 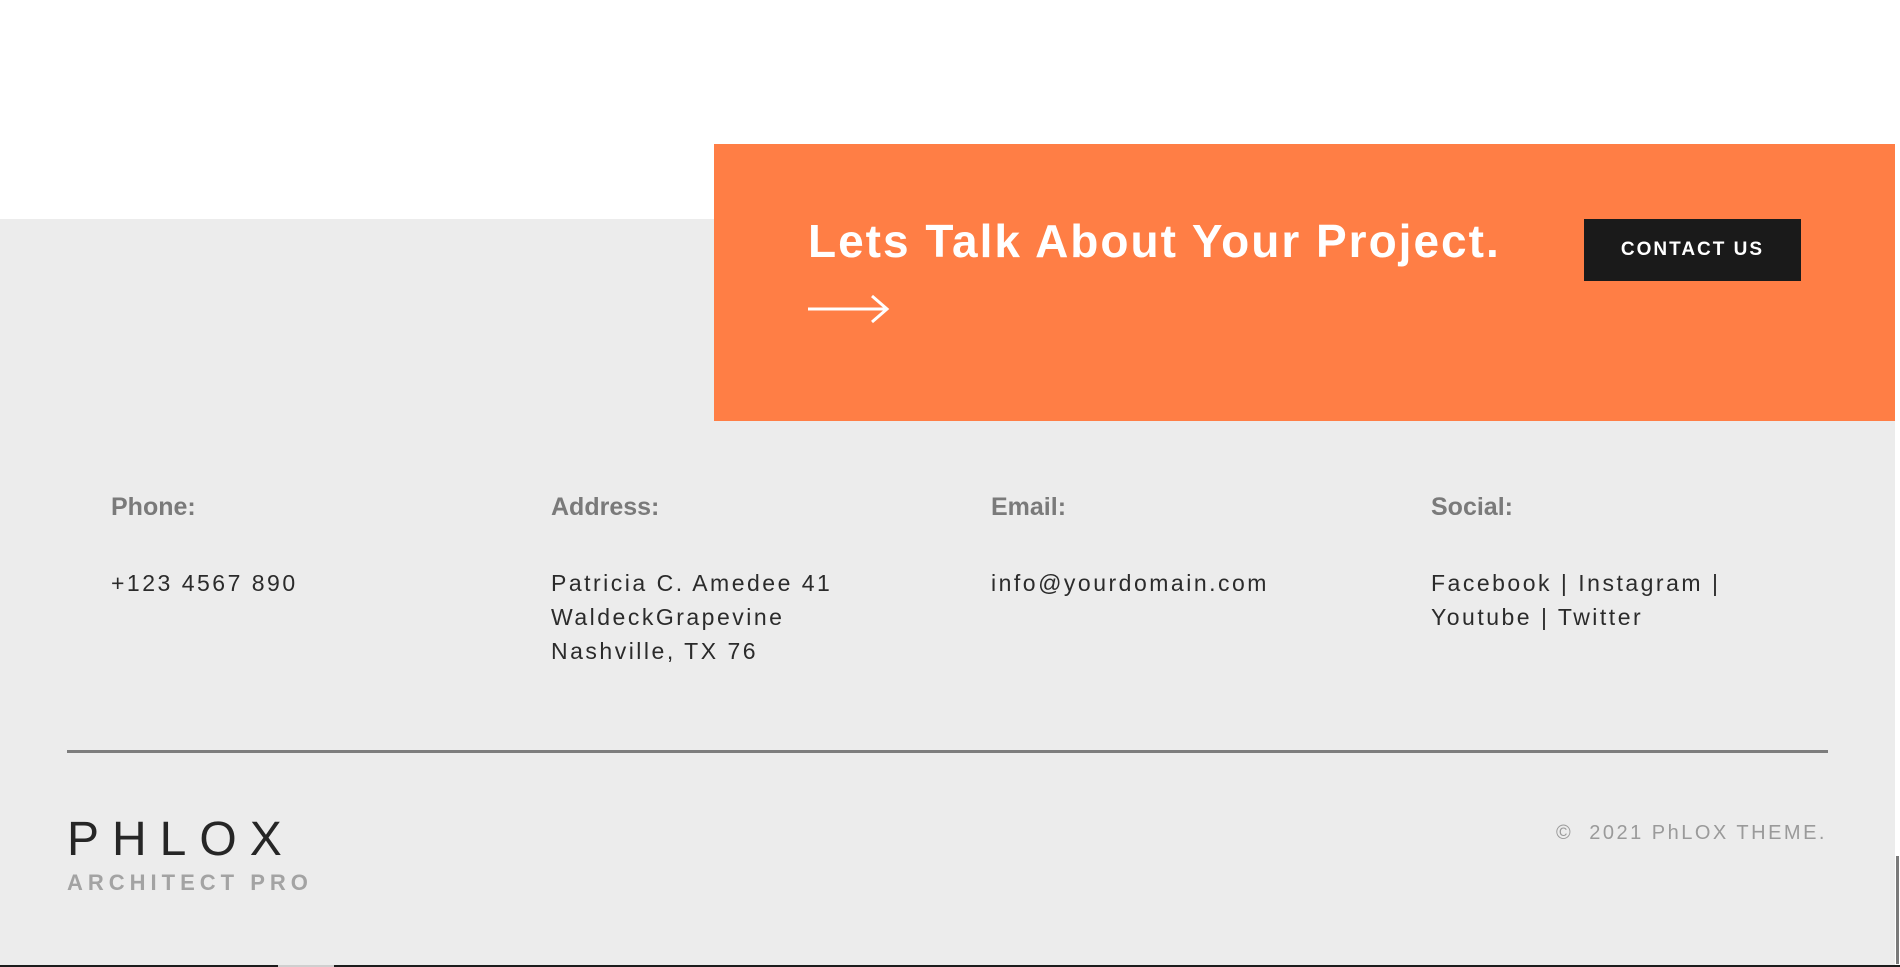 I want to click on logo-subtitle: ARCHITECT PRO, so click(x=190, y=882).